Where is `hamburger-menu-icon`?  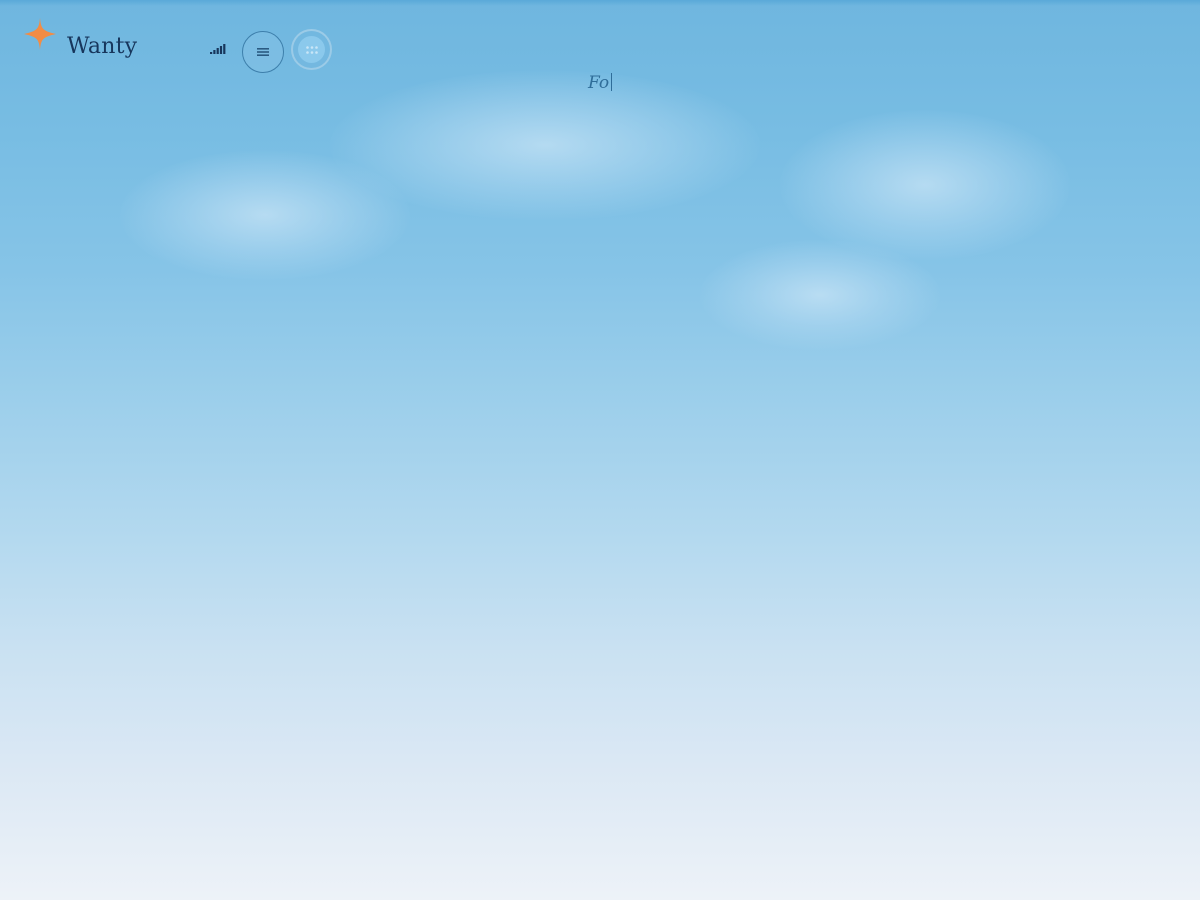 hamburger-menu-icon is located at coordinates (263, 52).